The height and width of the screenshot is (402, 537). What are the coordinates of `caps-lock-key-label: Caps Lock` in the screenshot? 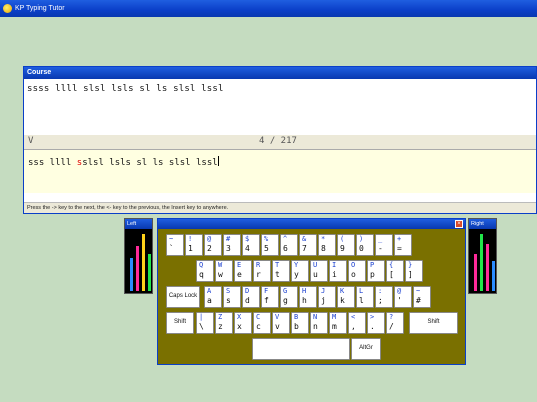 It's located at (183, 296).